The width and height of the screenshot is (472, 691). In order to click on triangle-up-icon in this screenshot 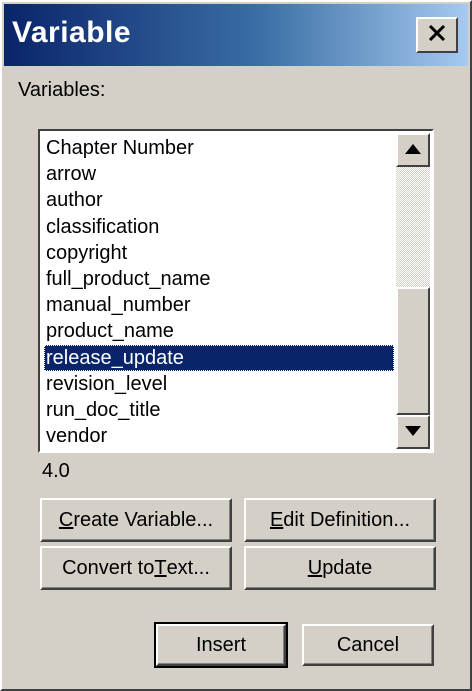, I will do `click(413, 150)`.